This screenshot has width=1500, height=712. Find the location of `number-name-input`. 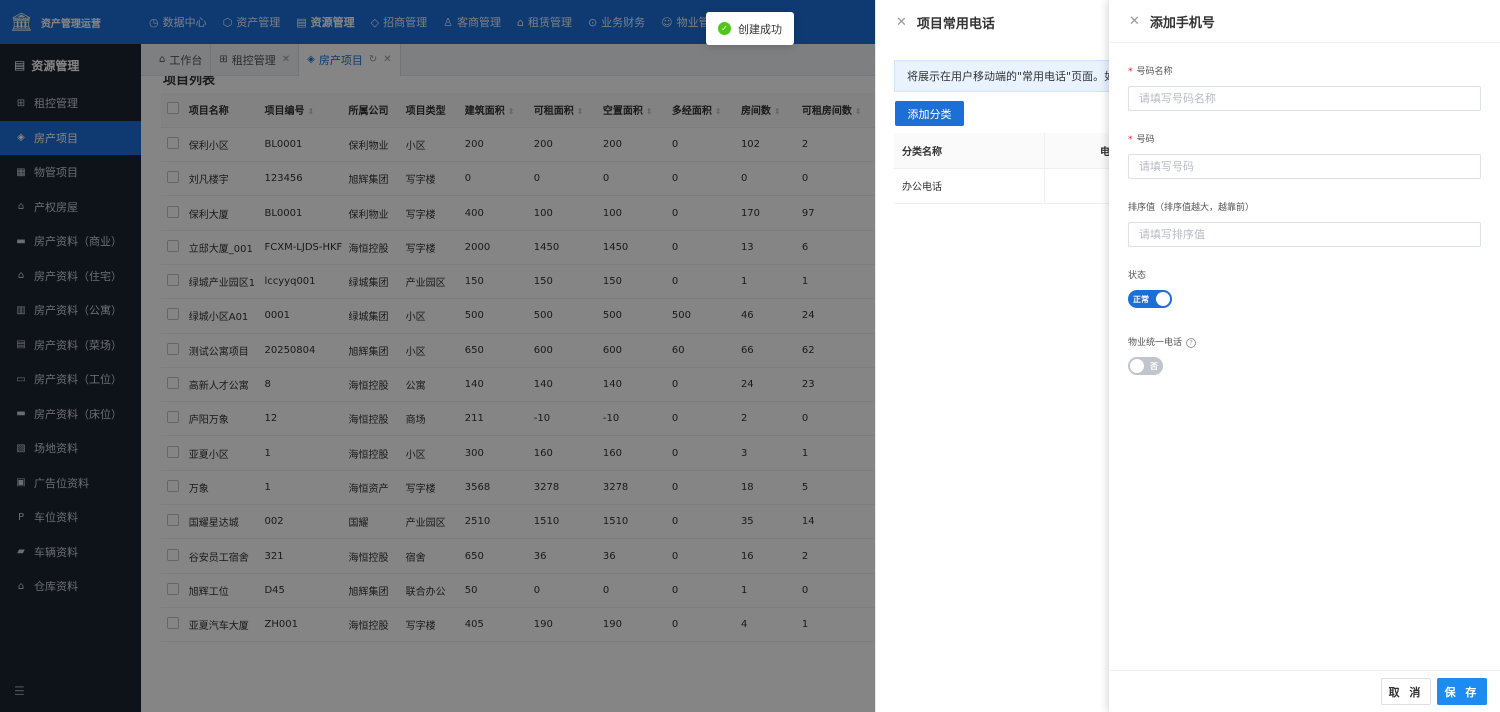

number-name-input is located at coordinates (1304, 98).